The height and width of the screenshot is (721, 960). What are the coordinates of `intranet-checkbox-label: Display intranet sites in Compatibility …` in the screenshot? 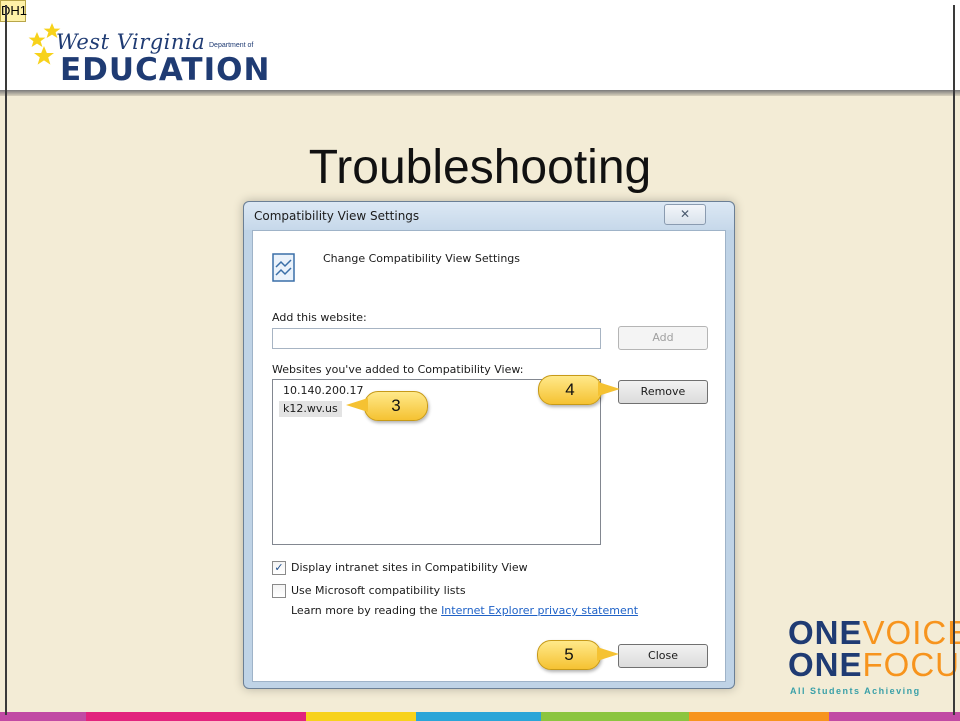 It's located at (409, 567).